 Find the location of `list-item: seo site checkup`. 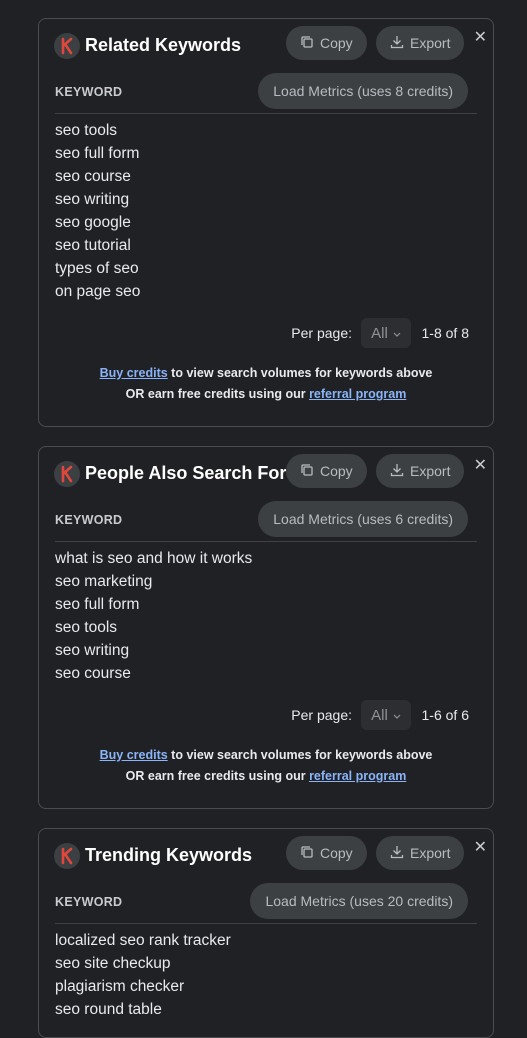

list-item: seo site checkup is located at coordinates (113, 963).